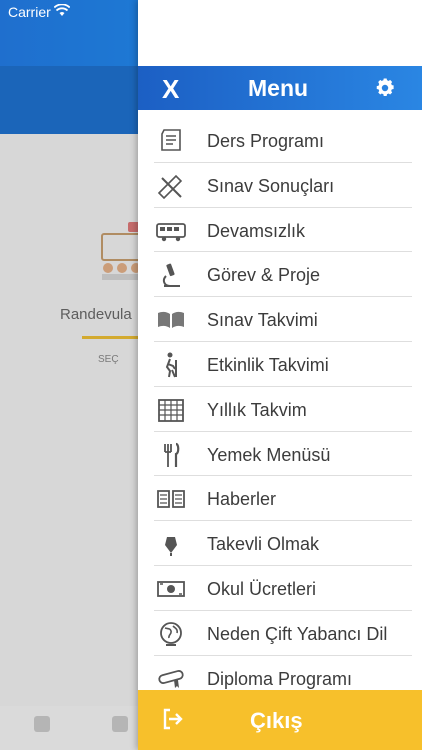 This screenshot has height=750, width=422. I want to click on gear-icon, so click(385, 88).